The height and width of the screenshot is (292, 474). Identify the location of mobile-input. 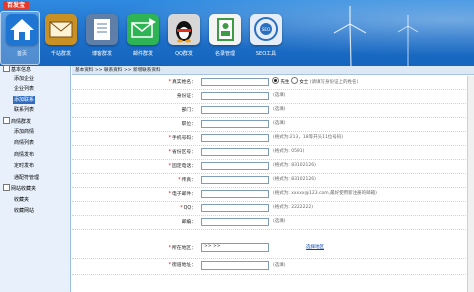
(235, 138).